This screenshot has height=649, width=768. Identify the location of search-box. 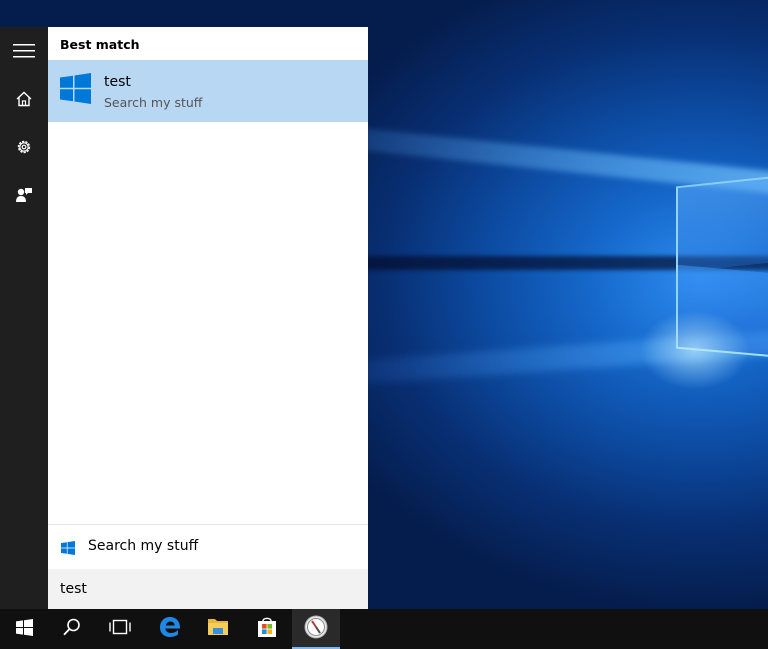
(208, 589).